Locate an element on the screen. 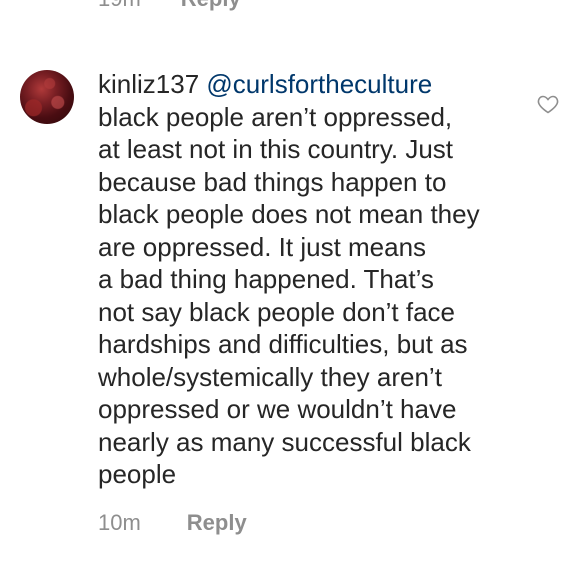  avatar is located at coordinates (47, 97).